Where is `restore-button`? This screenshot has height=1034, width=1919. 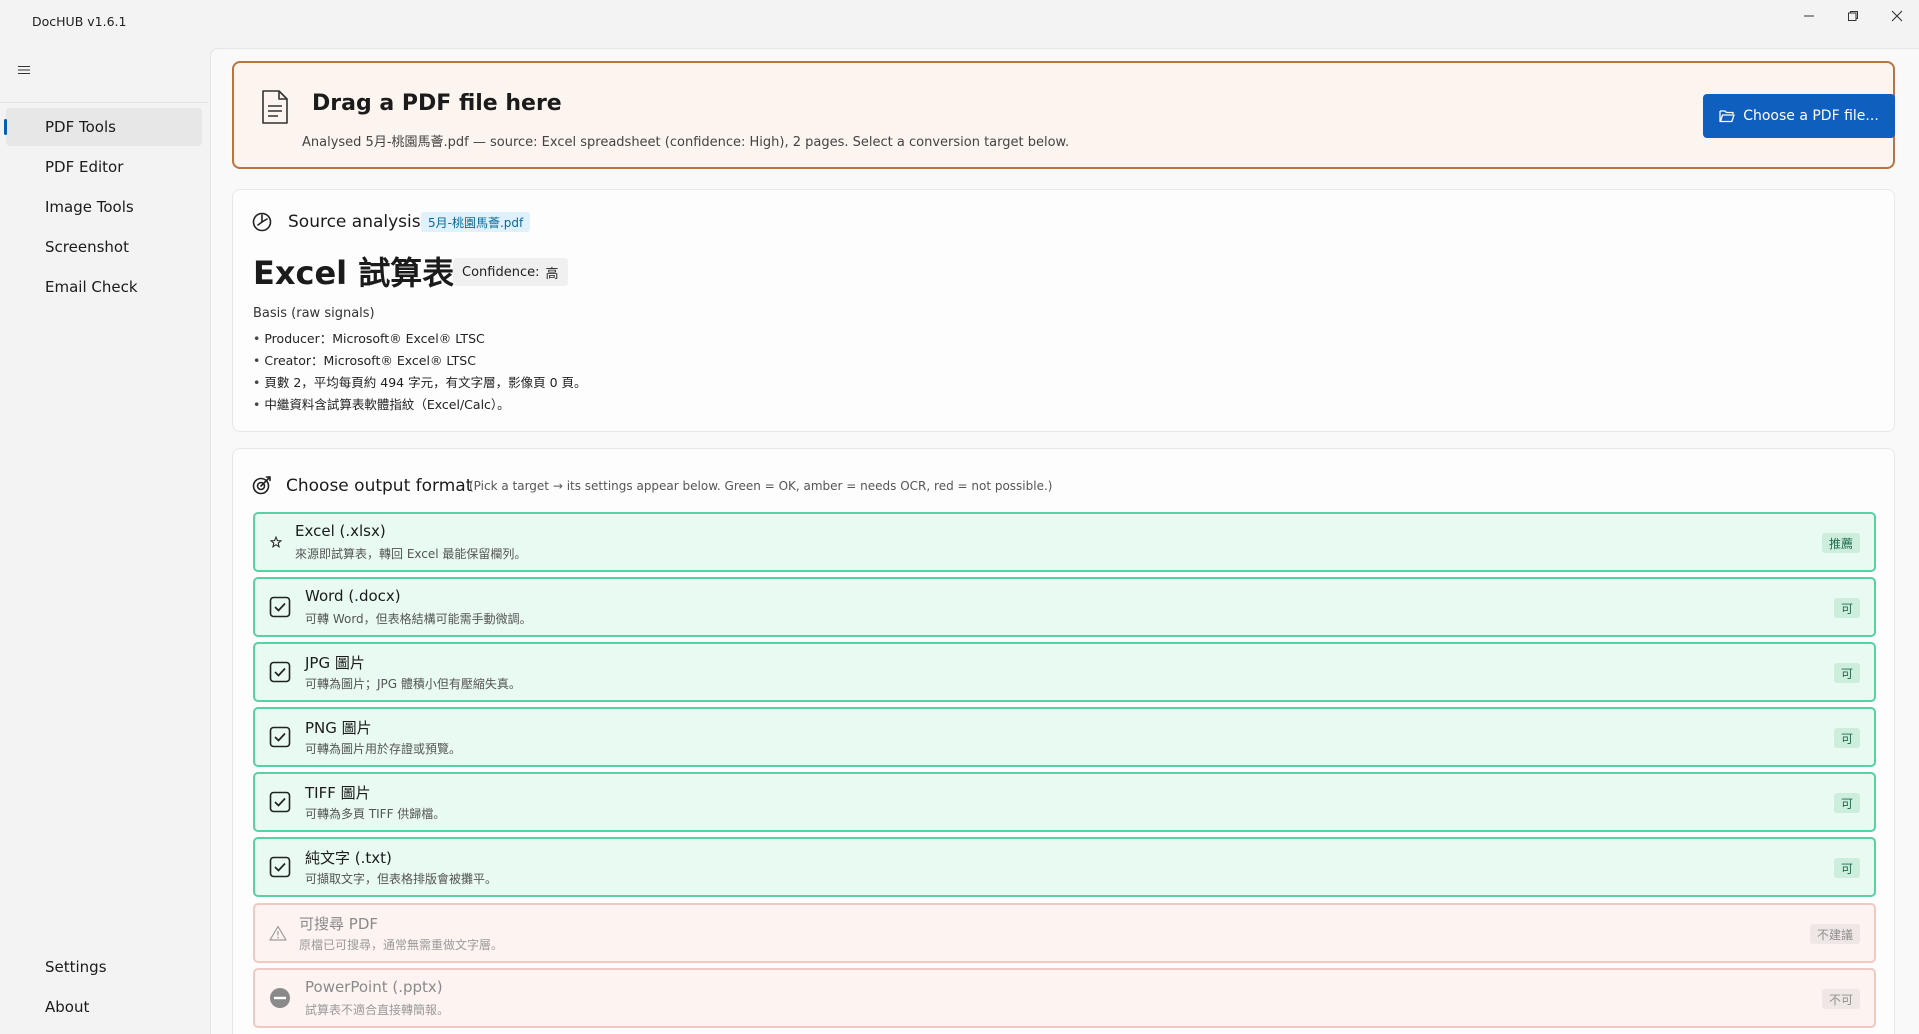
restore-button is located at coordinates (1853, 16).